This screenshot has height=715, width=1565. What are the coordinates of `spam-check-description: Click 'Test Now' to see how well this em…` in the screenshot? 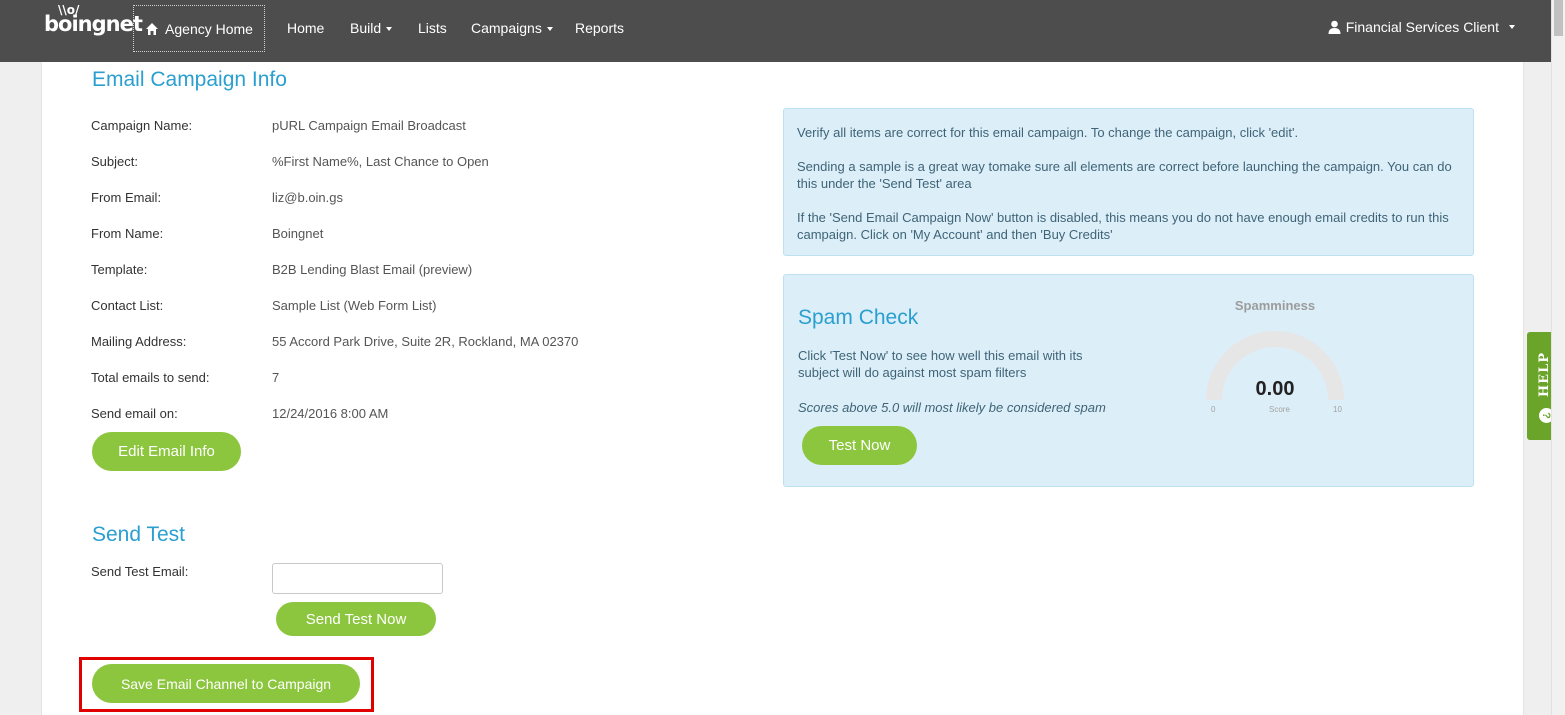 It's located at (940, 364).